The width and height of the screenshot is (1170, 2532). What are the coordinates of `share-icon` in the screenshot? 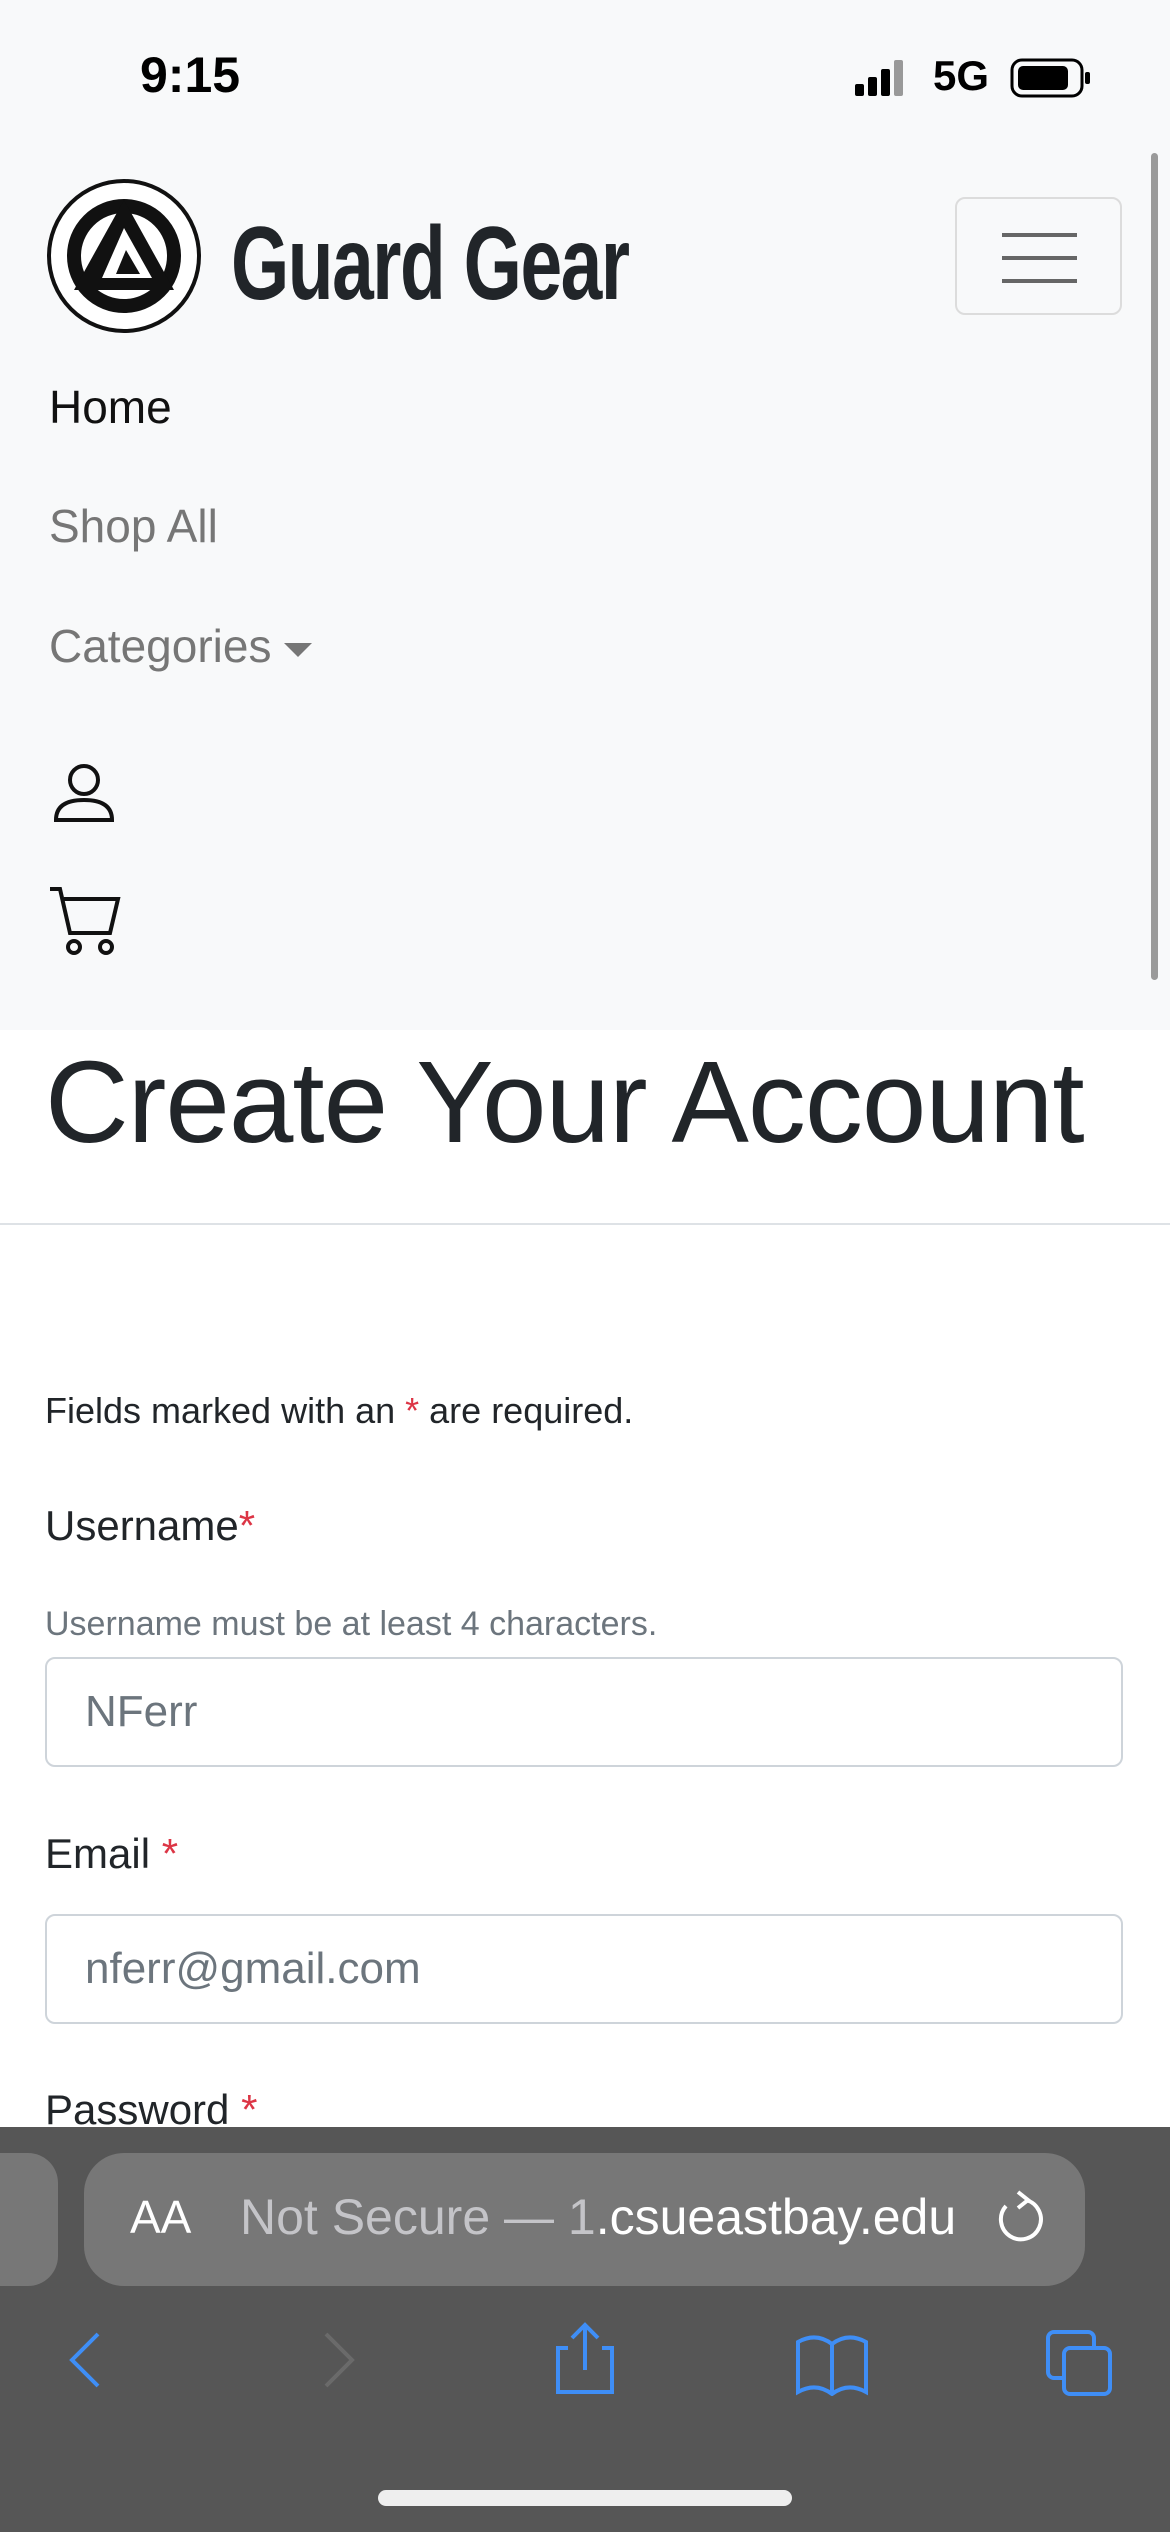 It's located at (585, 2361).